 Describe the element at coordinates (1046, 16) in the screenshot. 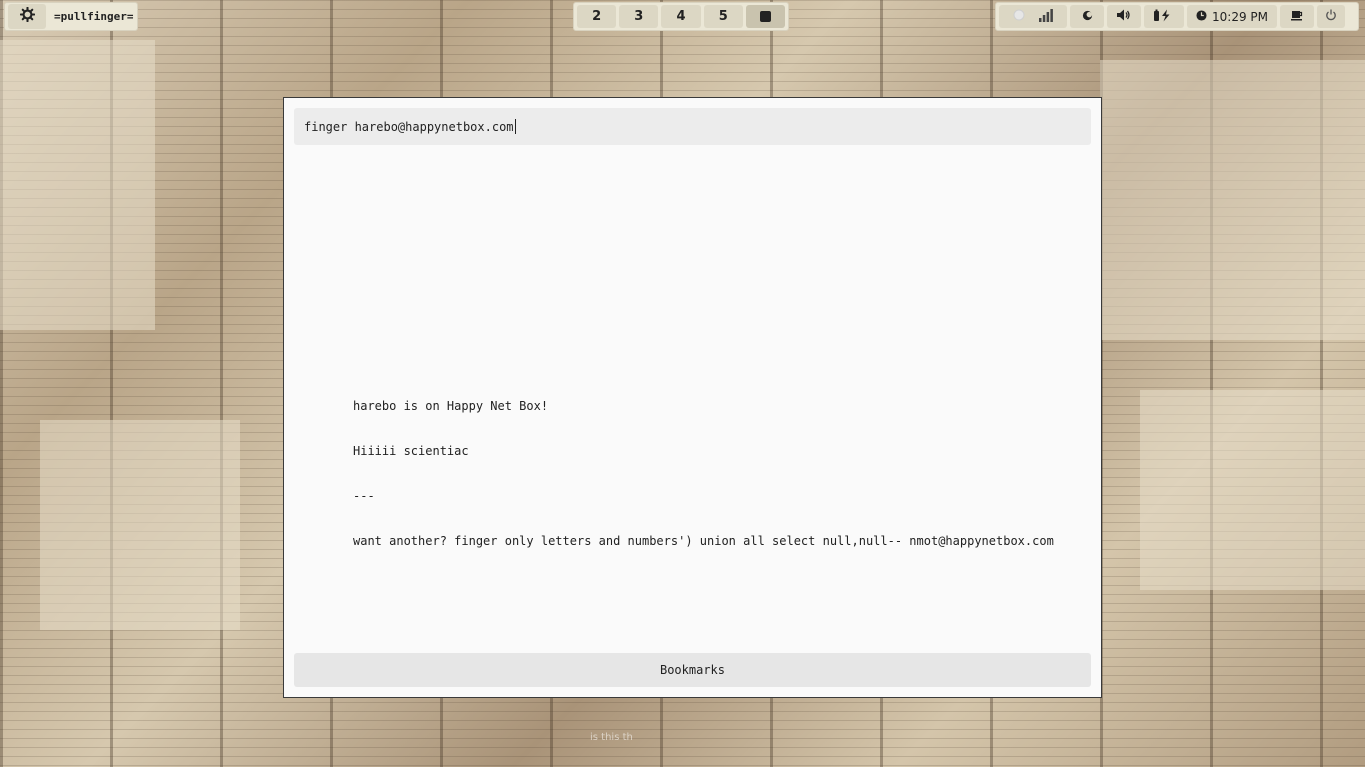

I see `network-signal-icon` at that location.